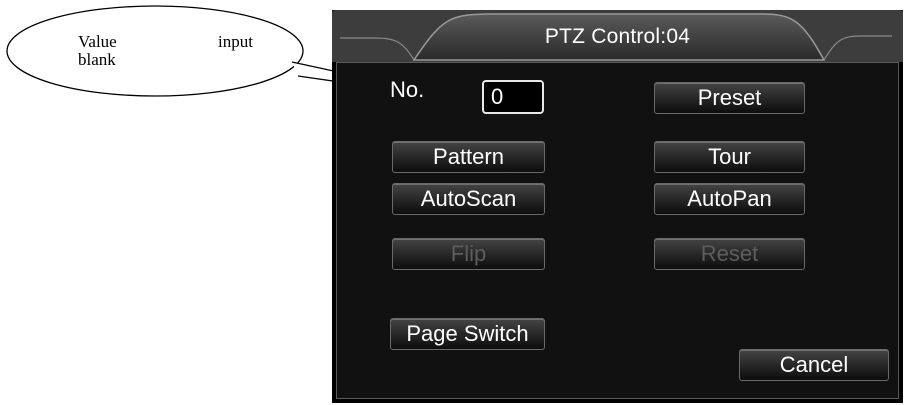  Describe the element at coordinates (729, 157) in the screenshot. I see `tour-button: Tour` at that location.